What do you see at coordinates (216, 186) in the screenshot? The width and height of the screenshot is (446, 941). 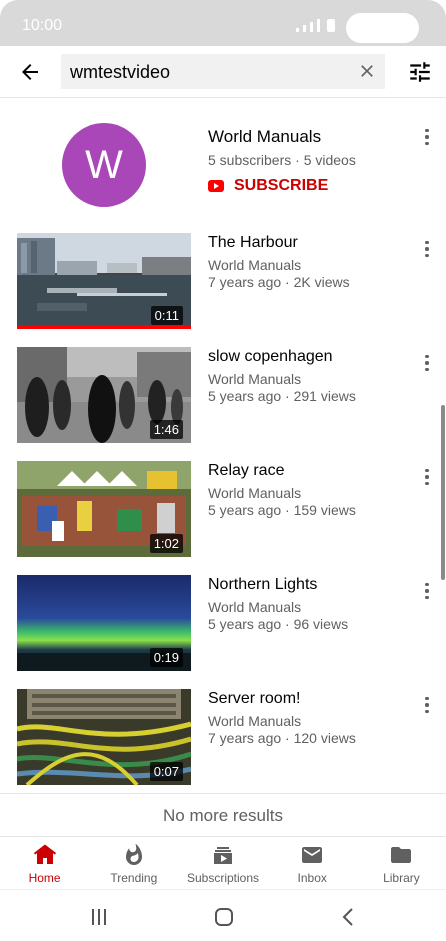 I see `youtube-logo-icon` at bounding box center [216, 186].